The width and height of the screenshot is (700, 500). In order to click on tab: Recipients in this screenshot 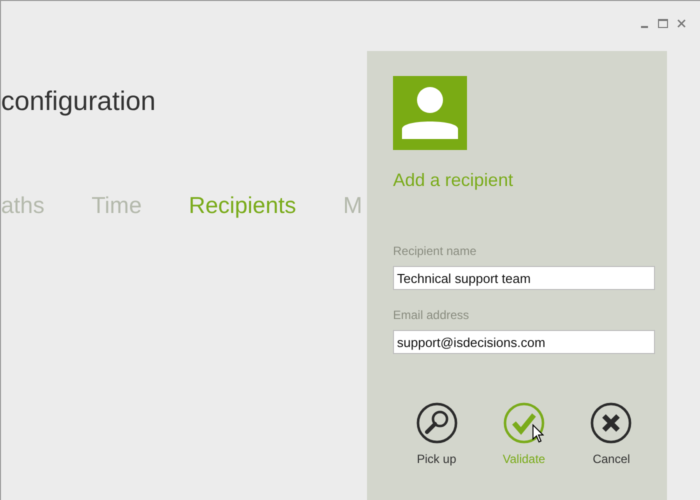, I will do `click(242, 205)`.